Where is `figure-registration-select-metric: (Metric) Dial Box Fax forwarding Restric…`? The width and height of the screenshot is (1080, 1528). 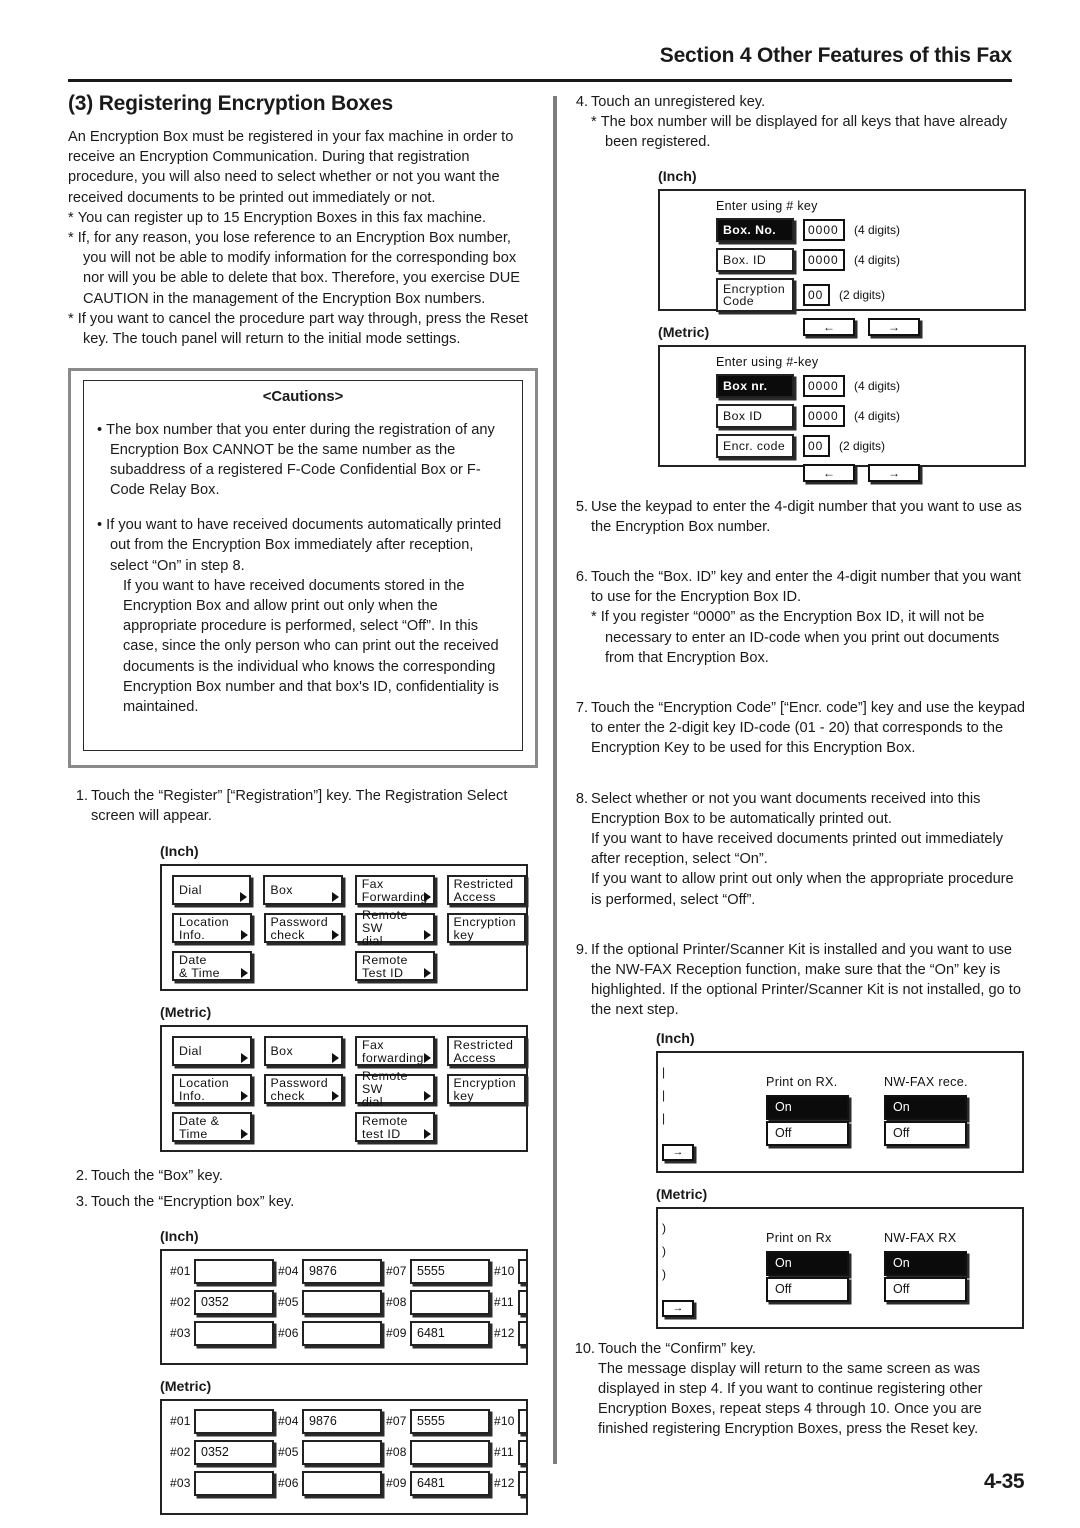
figure-registration-select-metric: (Metric) Dial Box Fax forwarding Restric… is located at coordinates (349, 1079).